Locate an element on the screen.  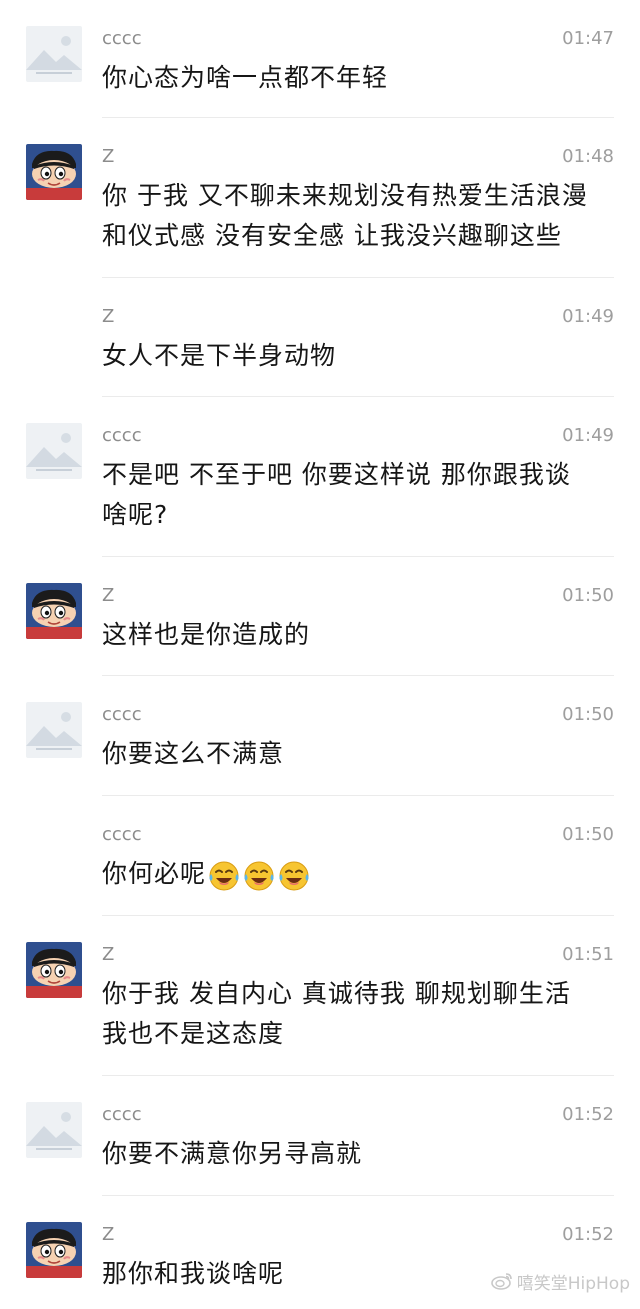
message-item: Z 01:49 女人不是下半身动物 is located at coordinates (320, 337).